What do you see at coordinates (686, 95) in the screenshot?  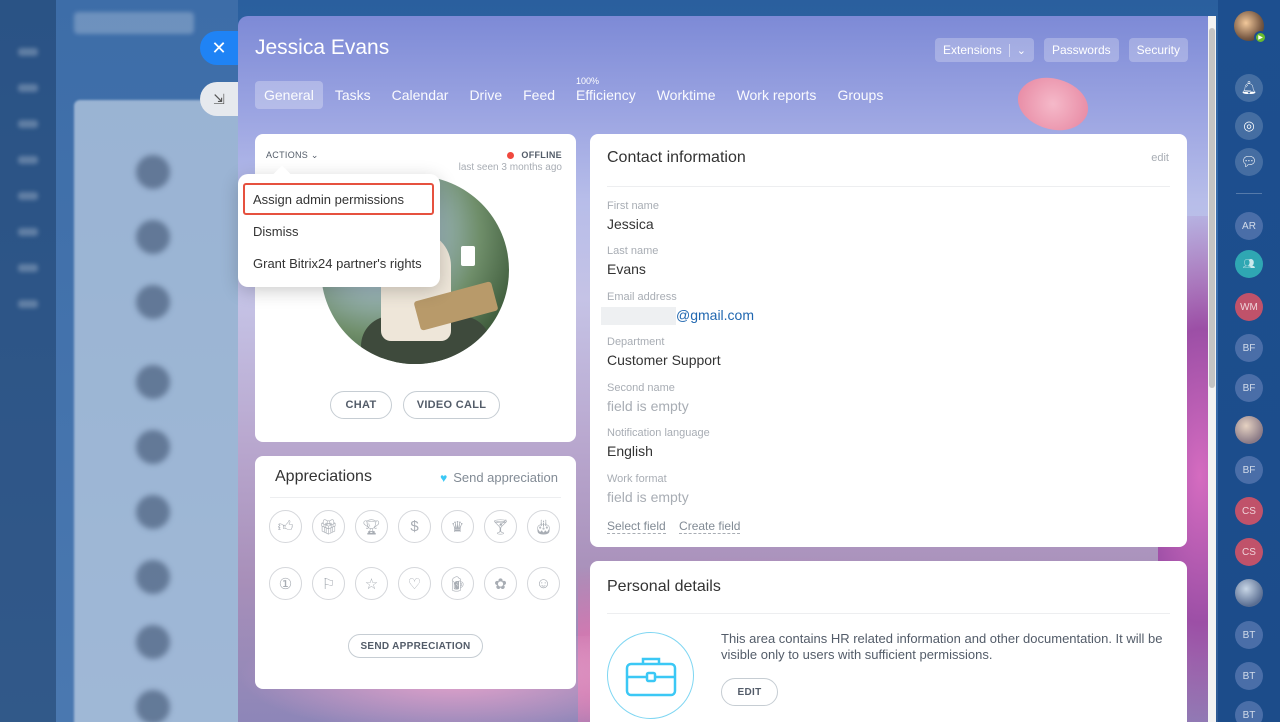 I see `tab-worktime: Worktime` at bounding box center [686, 95].